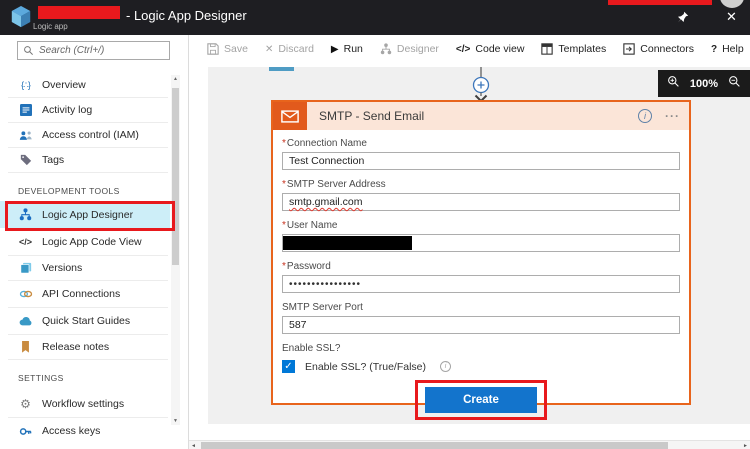 This screenshot has width=750, height=449. I want to click on scroll-down-arrow: ▼, so click(175, 421).